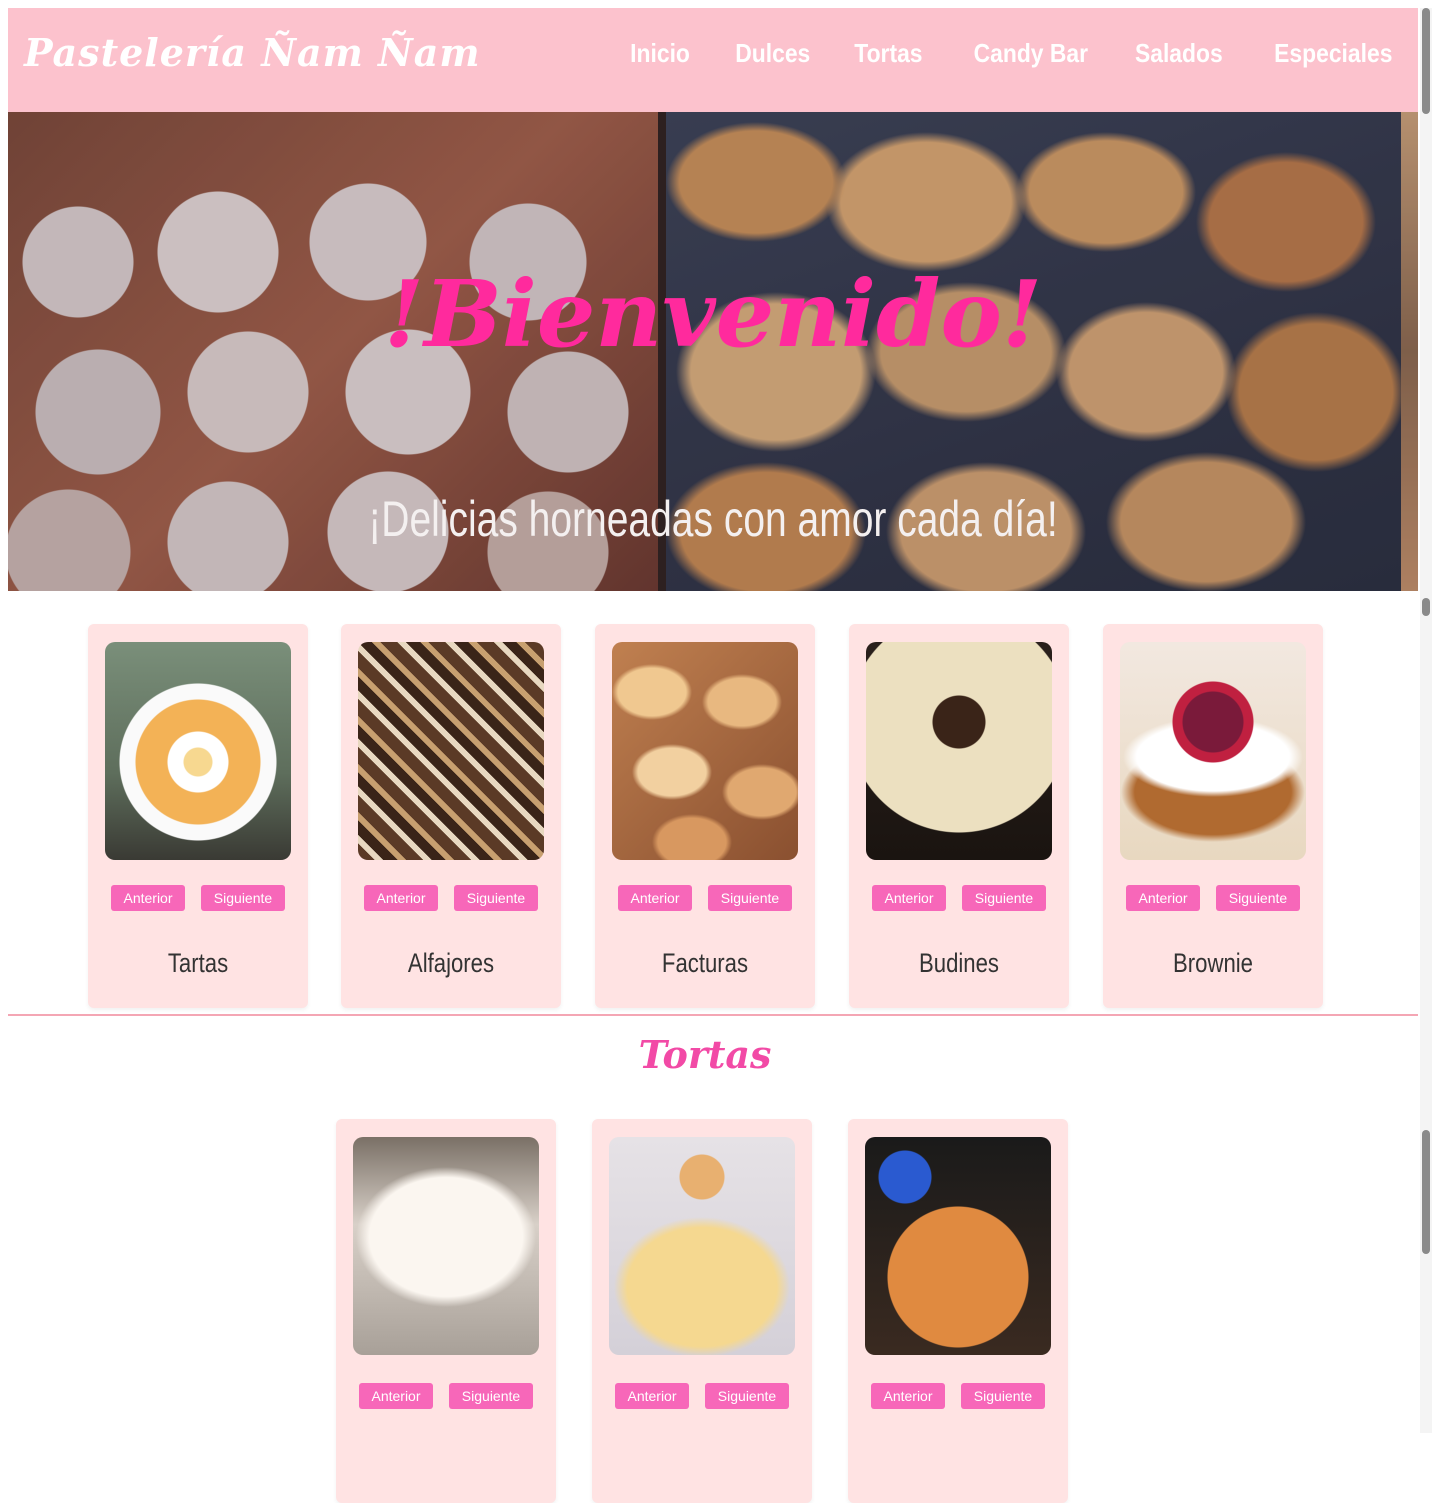 The image size is (1440, 1503). I want to click on scrollbar-thumb-mid, so click(1426, 607).